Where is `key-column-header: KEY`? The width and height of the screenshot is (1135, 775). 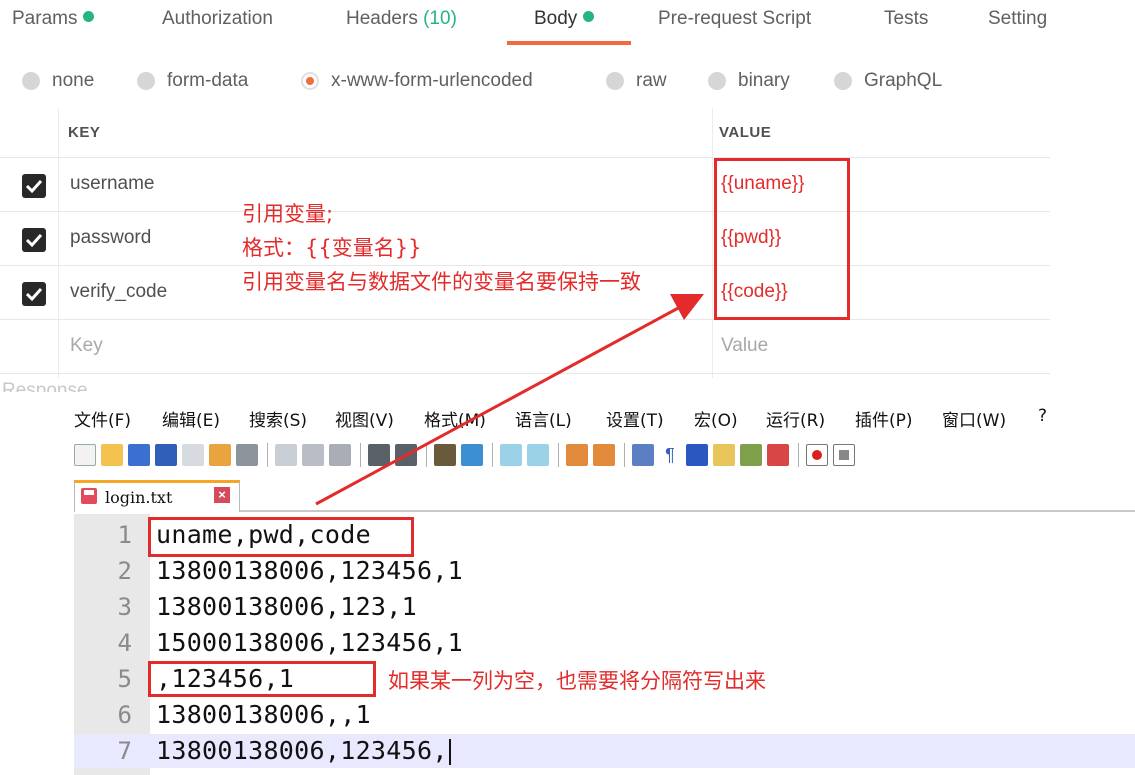 key-column-header: KEY is located at coordinates (84, 132).